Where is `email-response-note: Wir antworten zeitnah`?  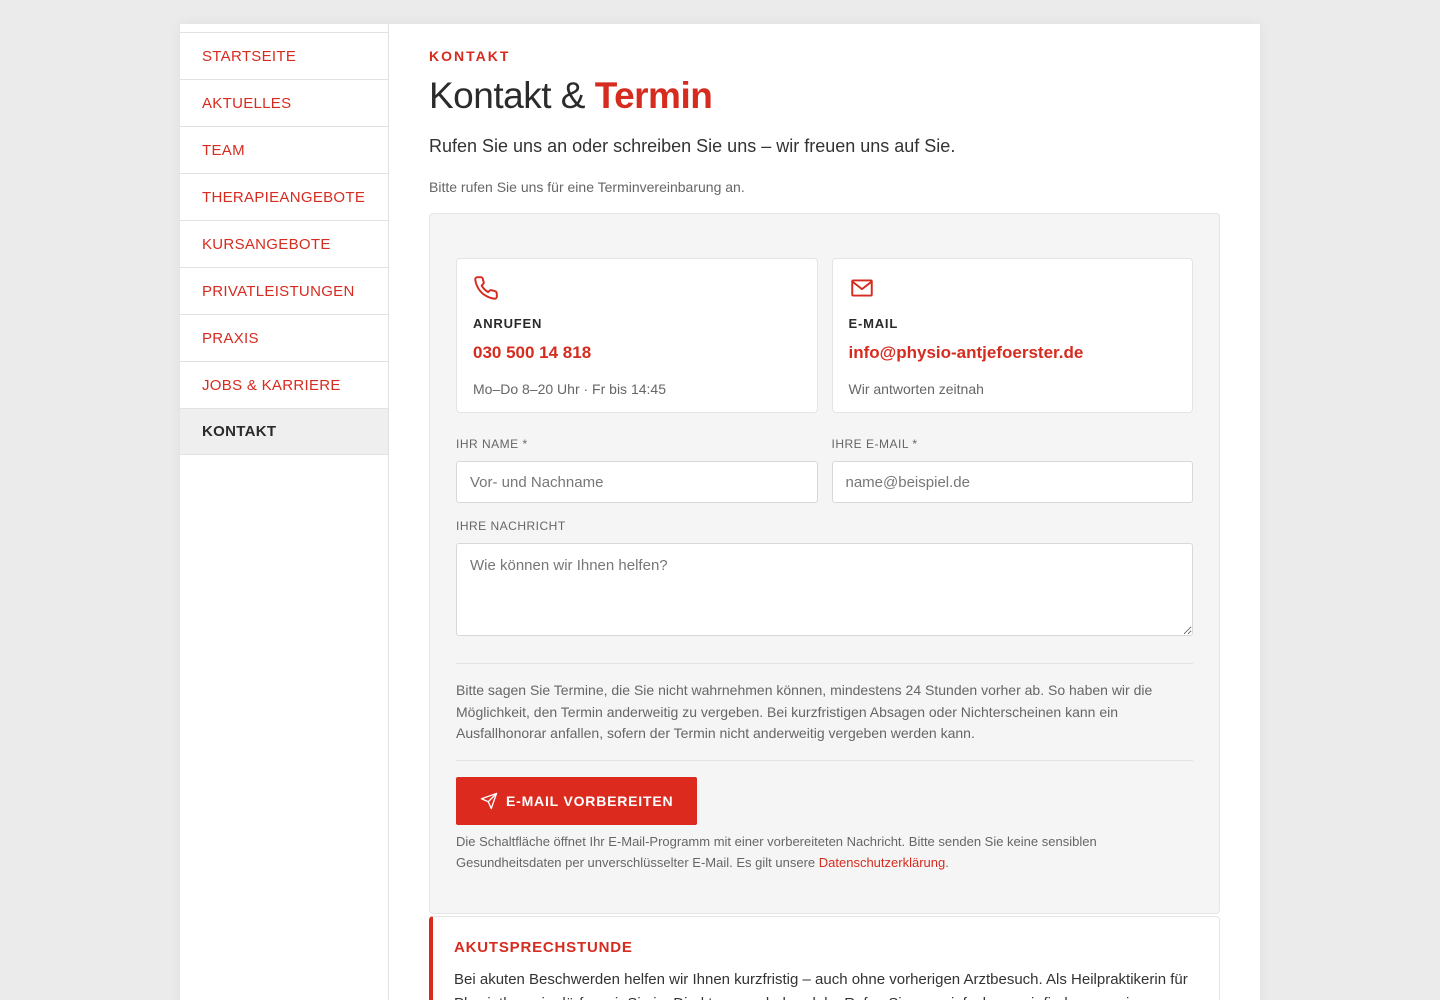
email-response-note: Wir antworten zeitnah is located at coordinates (916, 389).